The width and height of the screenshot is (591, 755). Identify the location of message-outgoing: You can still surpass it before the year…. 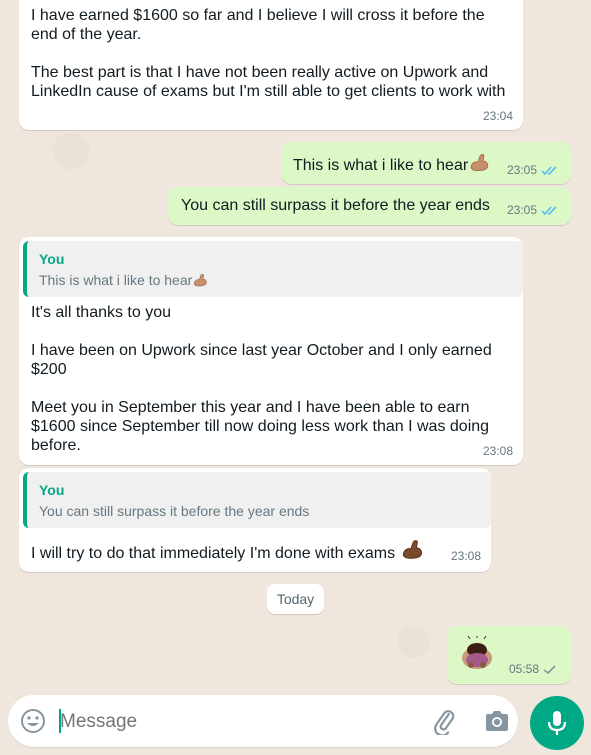
(369, 206).